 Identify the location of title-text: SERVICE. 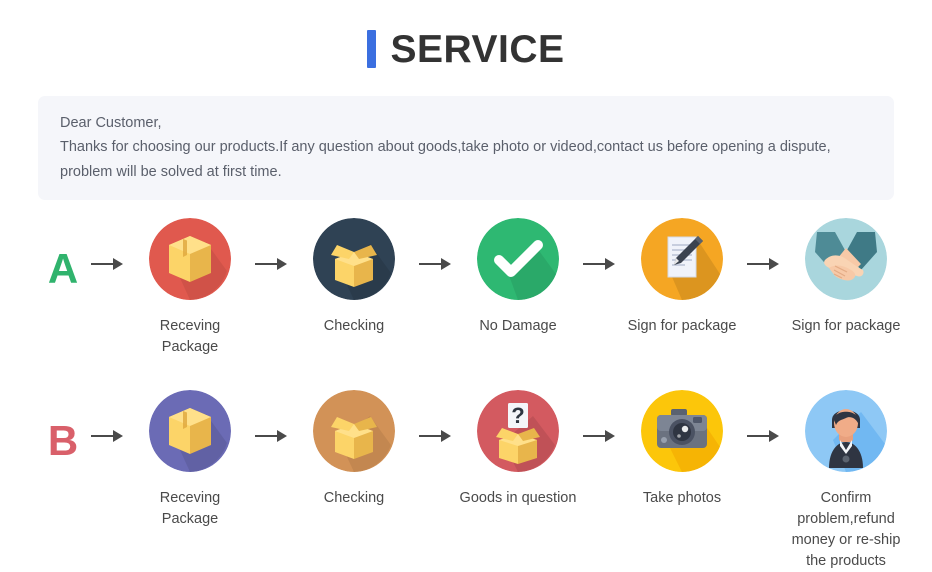
(477, 49).